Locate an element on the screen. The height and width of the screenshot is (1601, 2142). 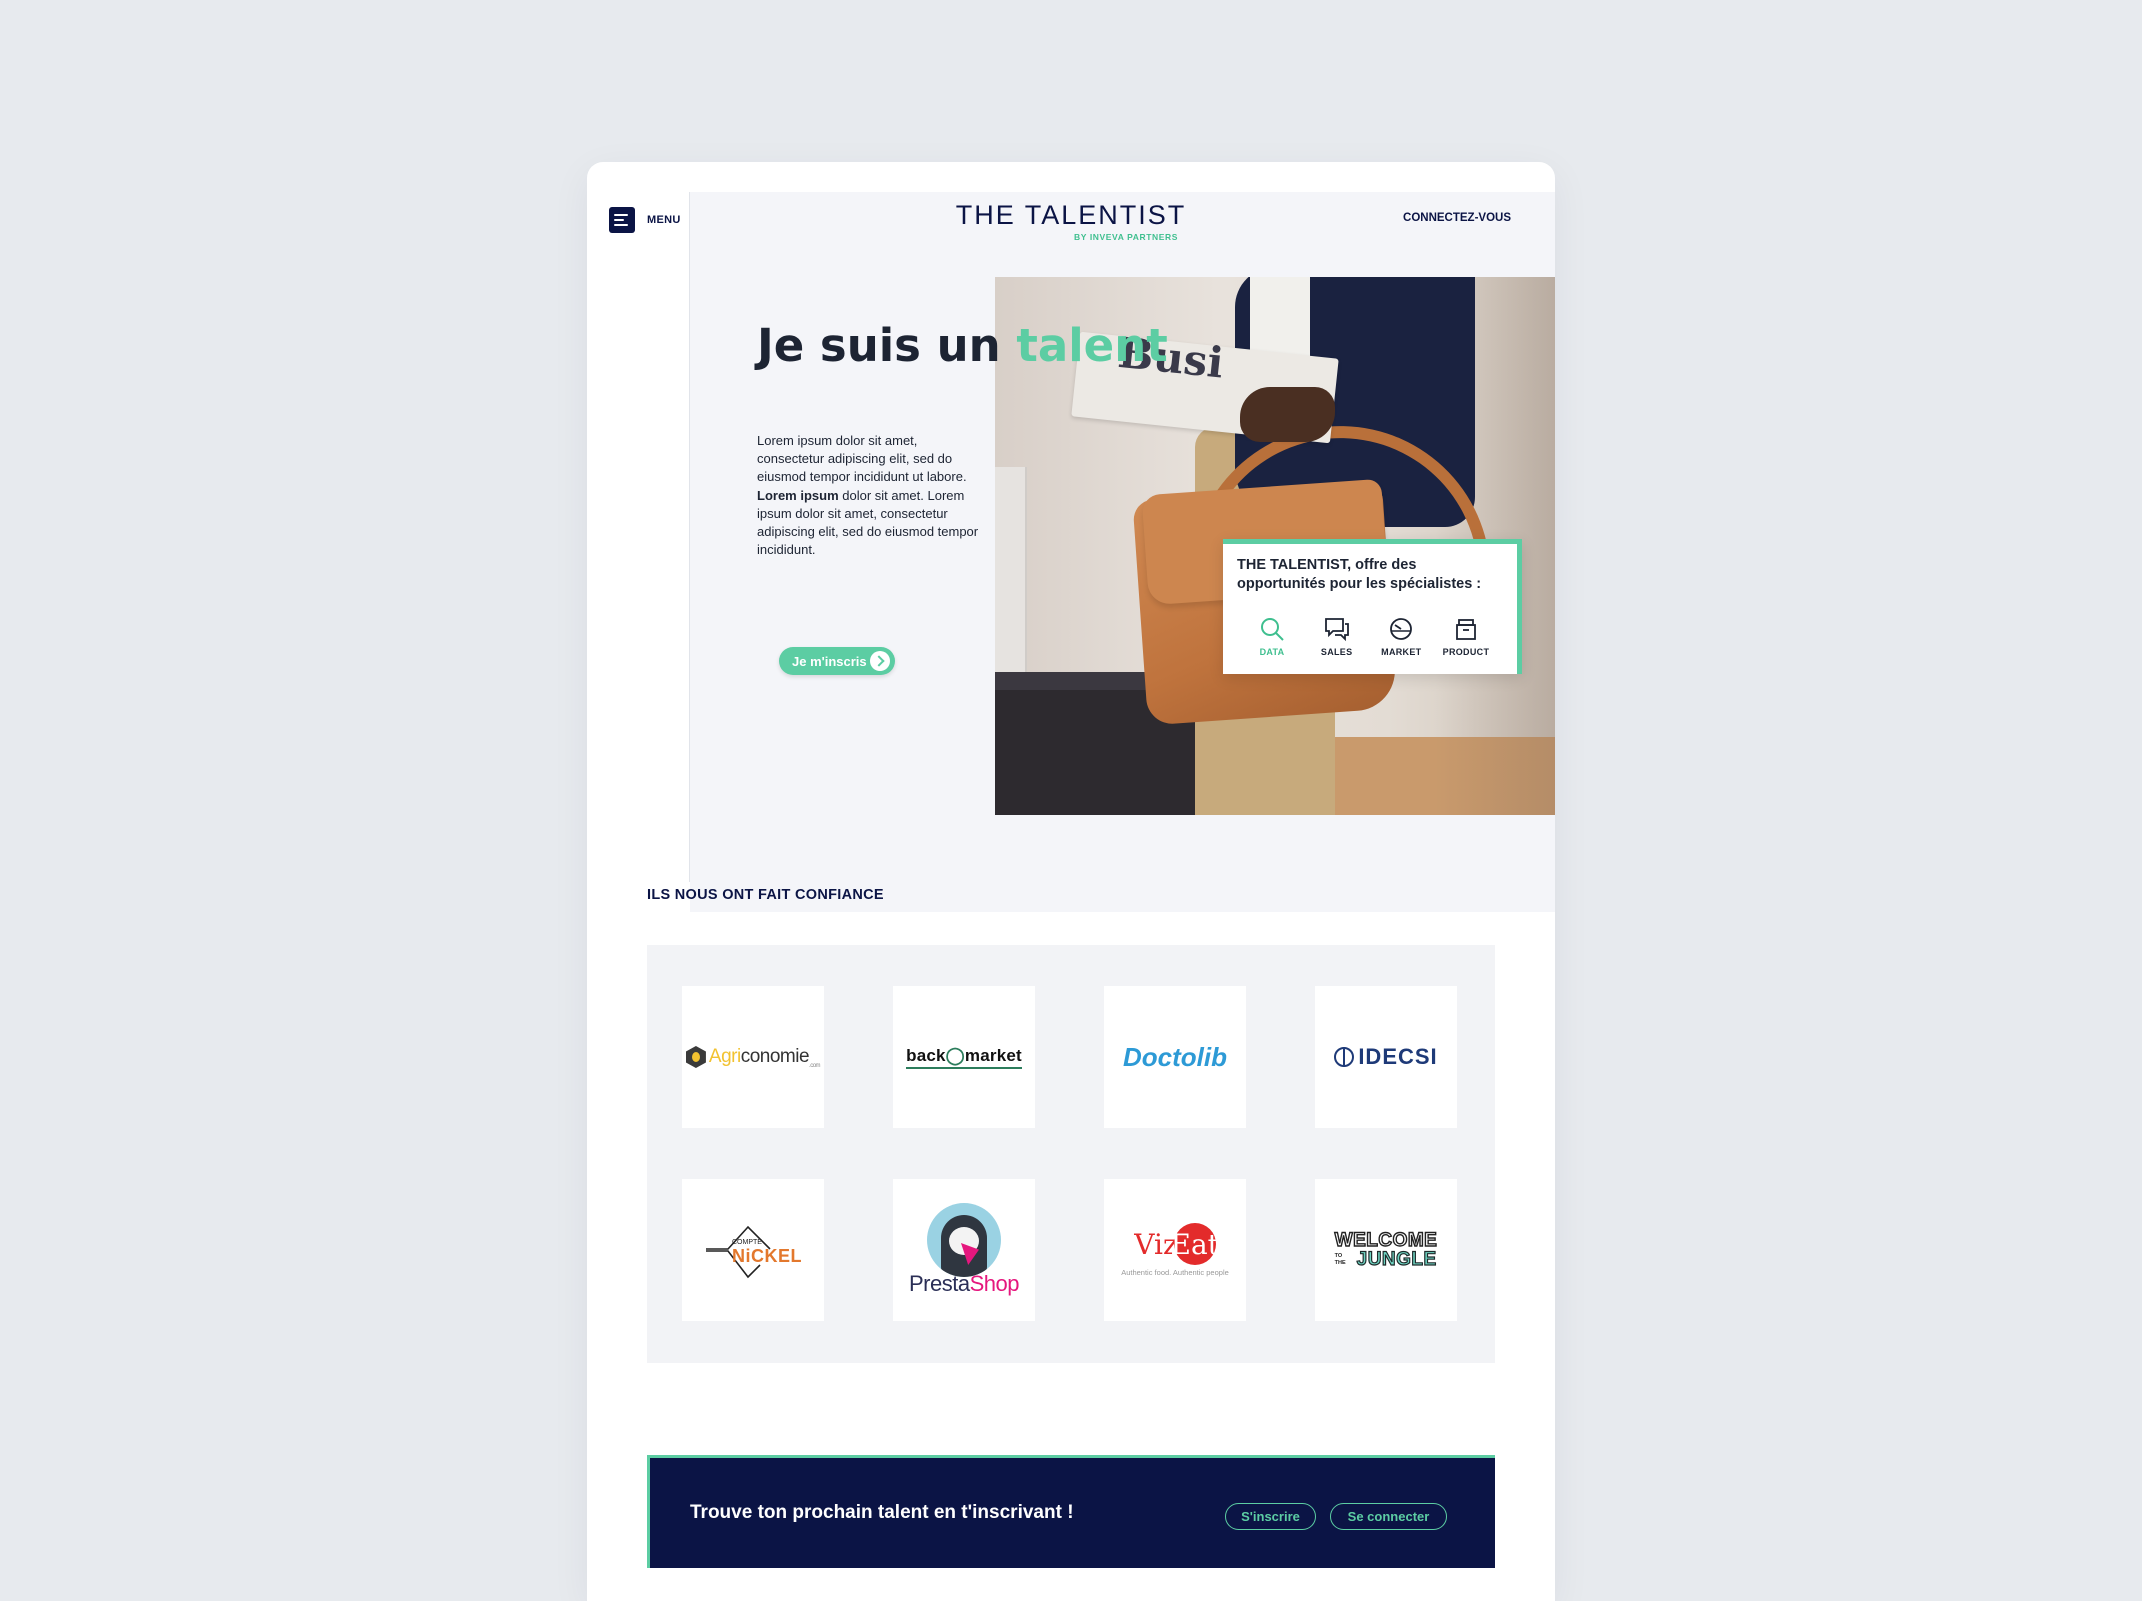
banner-login-button: Se connecter is located at coordinates (1388, 1516).